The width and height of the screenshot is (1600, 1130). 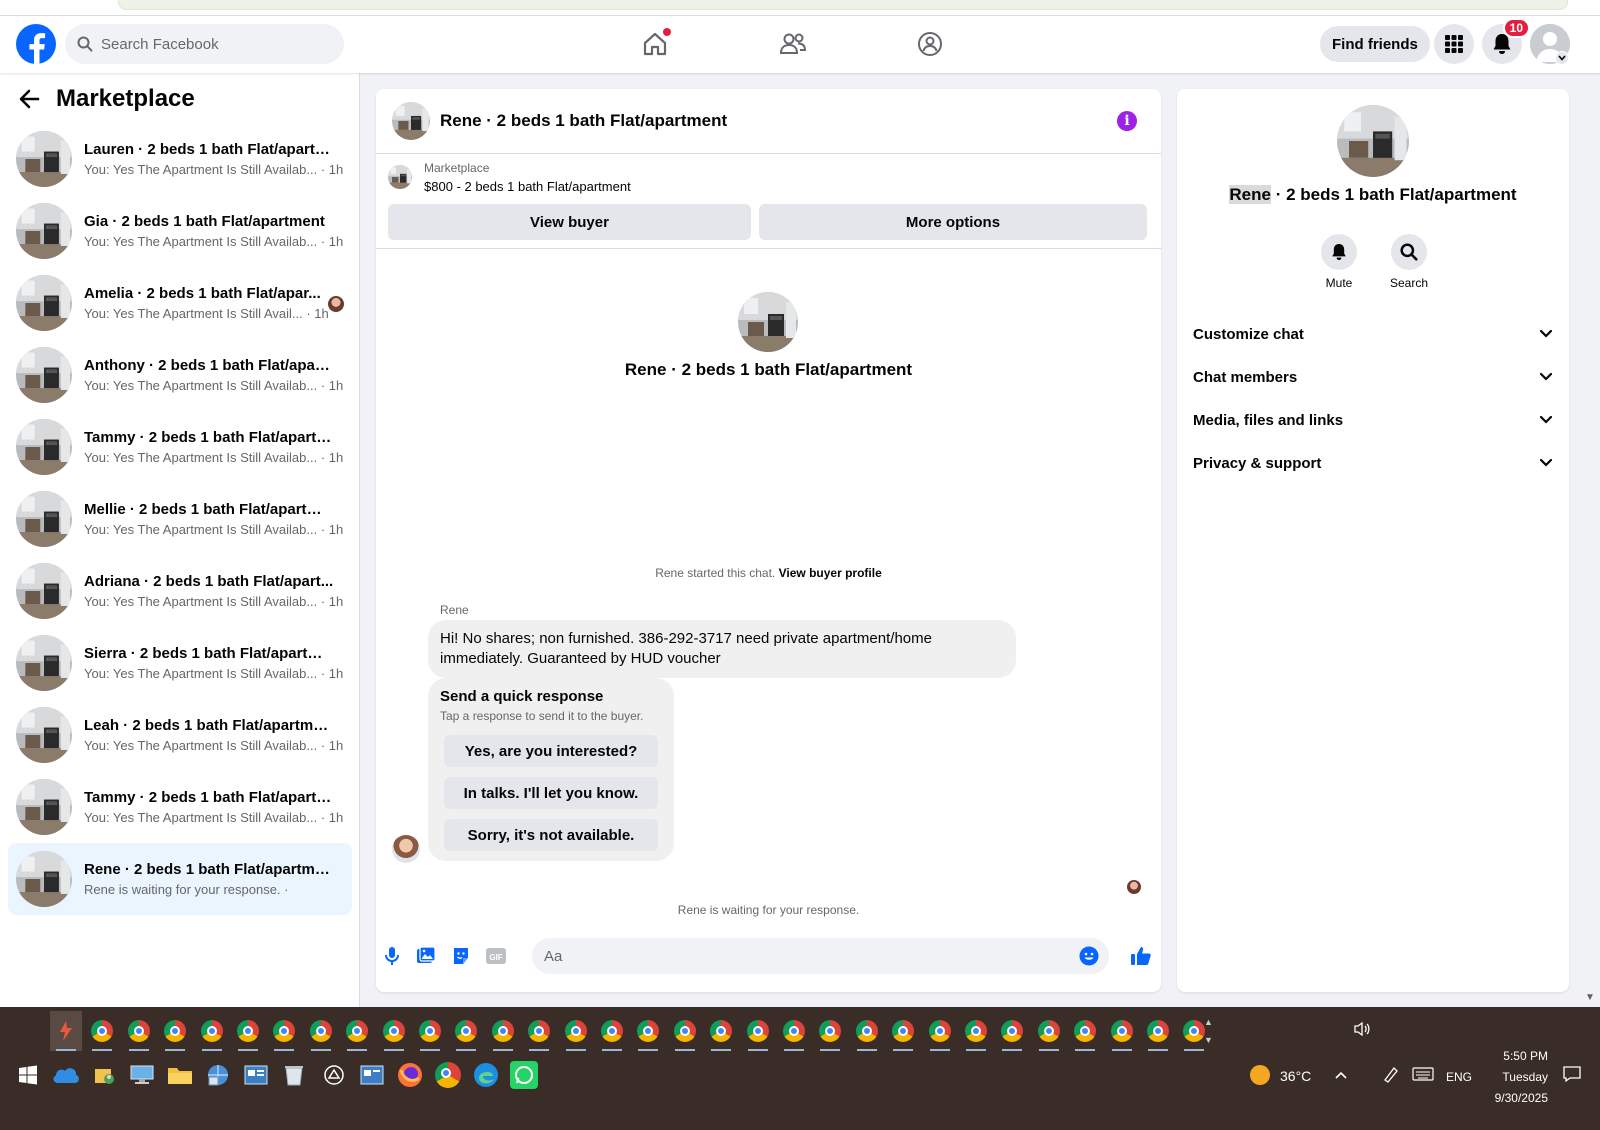 What do you see at coordinates (410, 1075) in the screenshot?
I see `firefox-icon` at bounding box center [410, 1075].